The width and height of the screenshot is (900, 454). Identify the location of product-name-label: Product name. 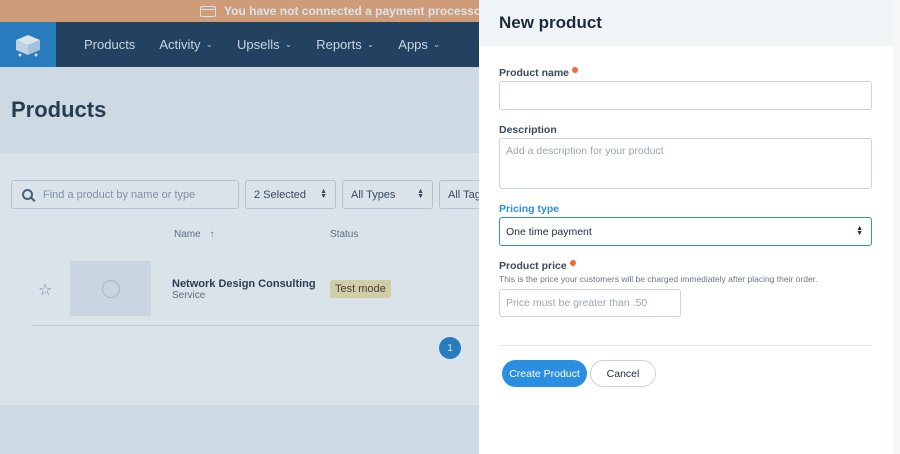
(539, 73).